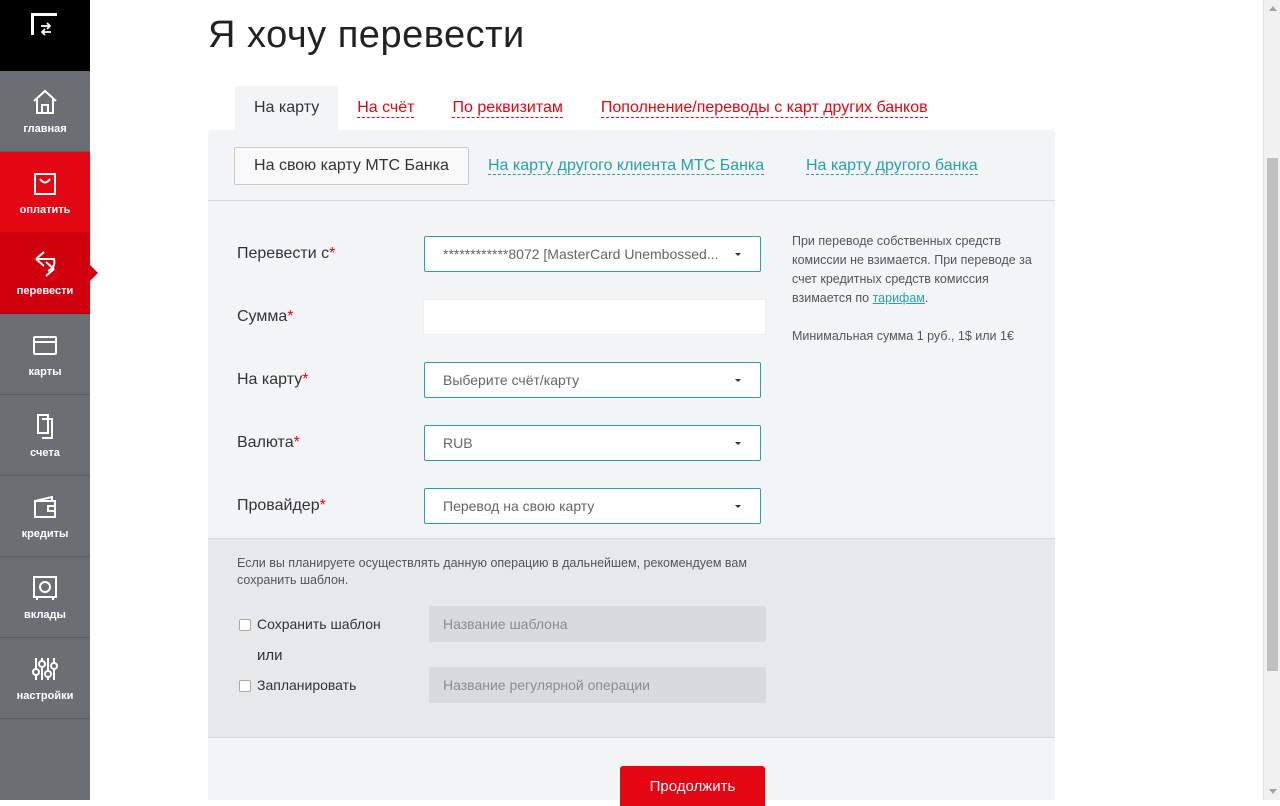 The image size is (1280, 806). Describe the element at coordinates (597, 624) in the screenshot. I see `template-name-input: Название шаблона` at that location.